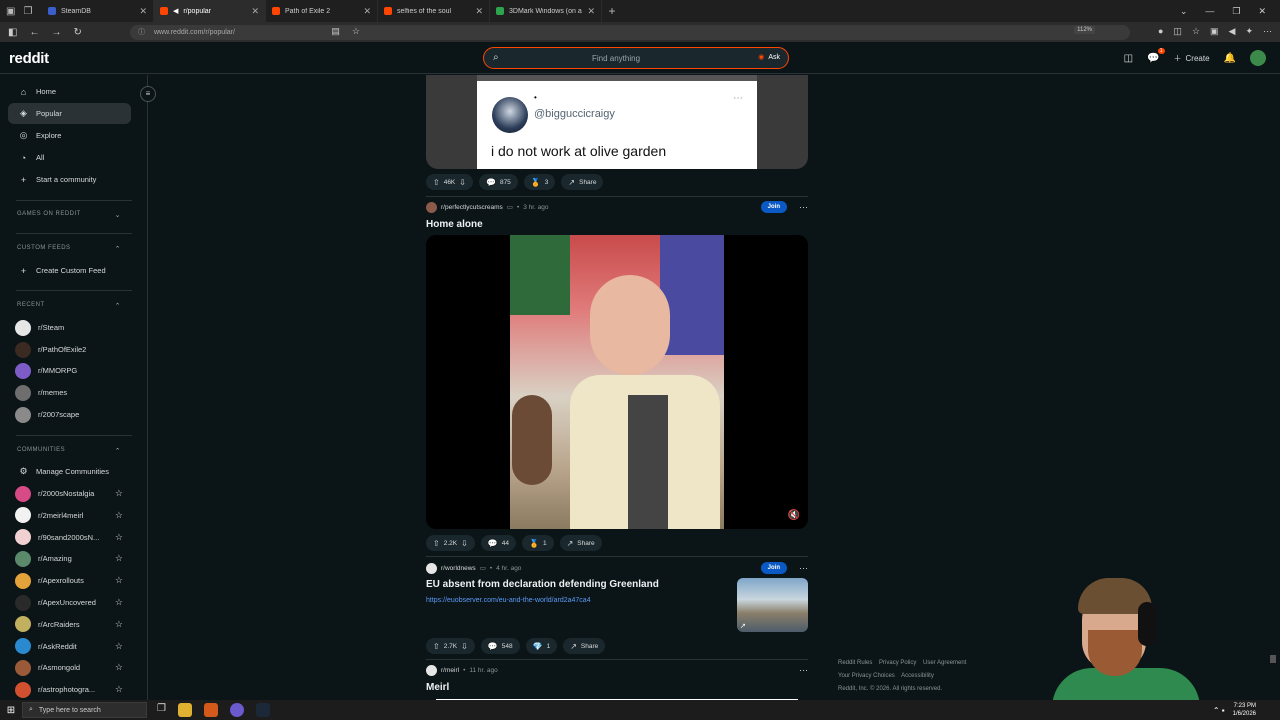 Image resolution: width=1280 pixels, height=720 pixels. Describe the element at coordinates (69, 306) in the screenshot. I see `recent-section-toggle: RECENT ⌃` at that location.